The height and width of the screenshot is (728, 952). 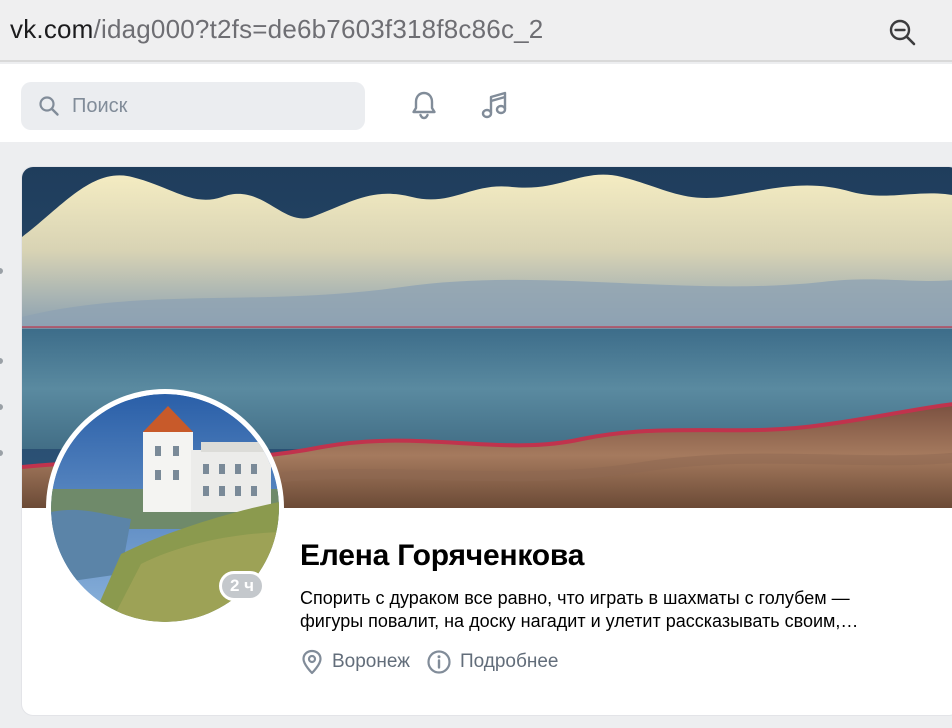 I want to click on bell-icon, so click(x=424, y=105).